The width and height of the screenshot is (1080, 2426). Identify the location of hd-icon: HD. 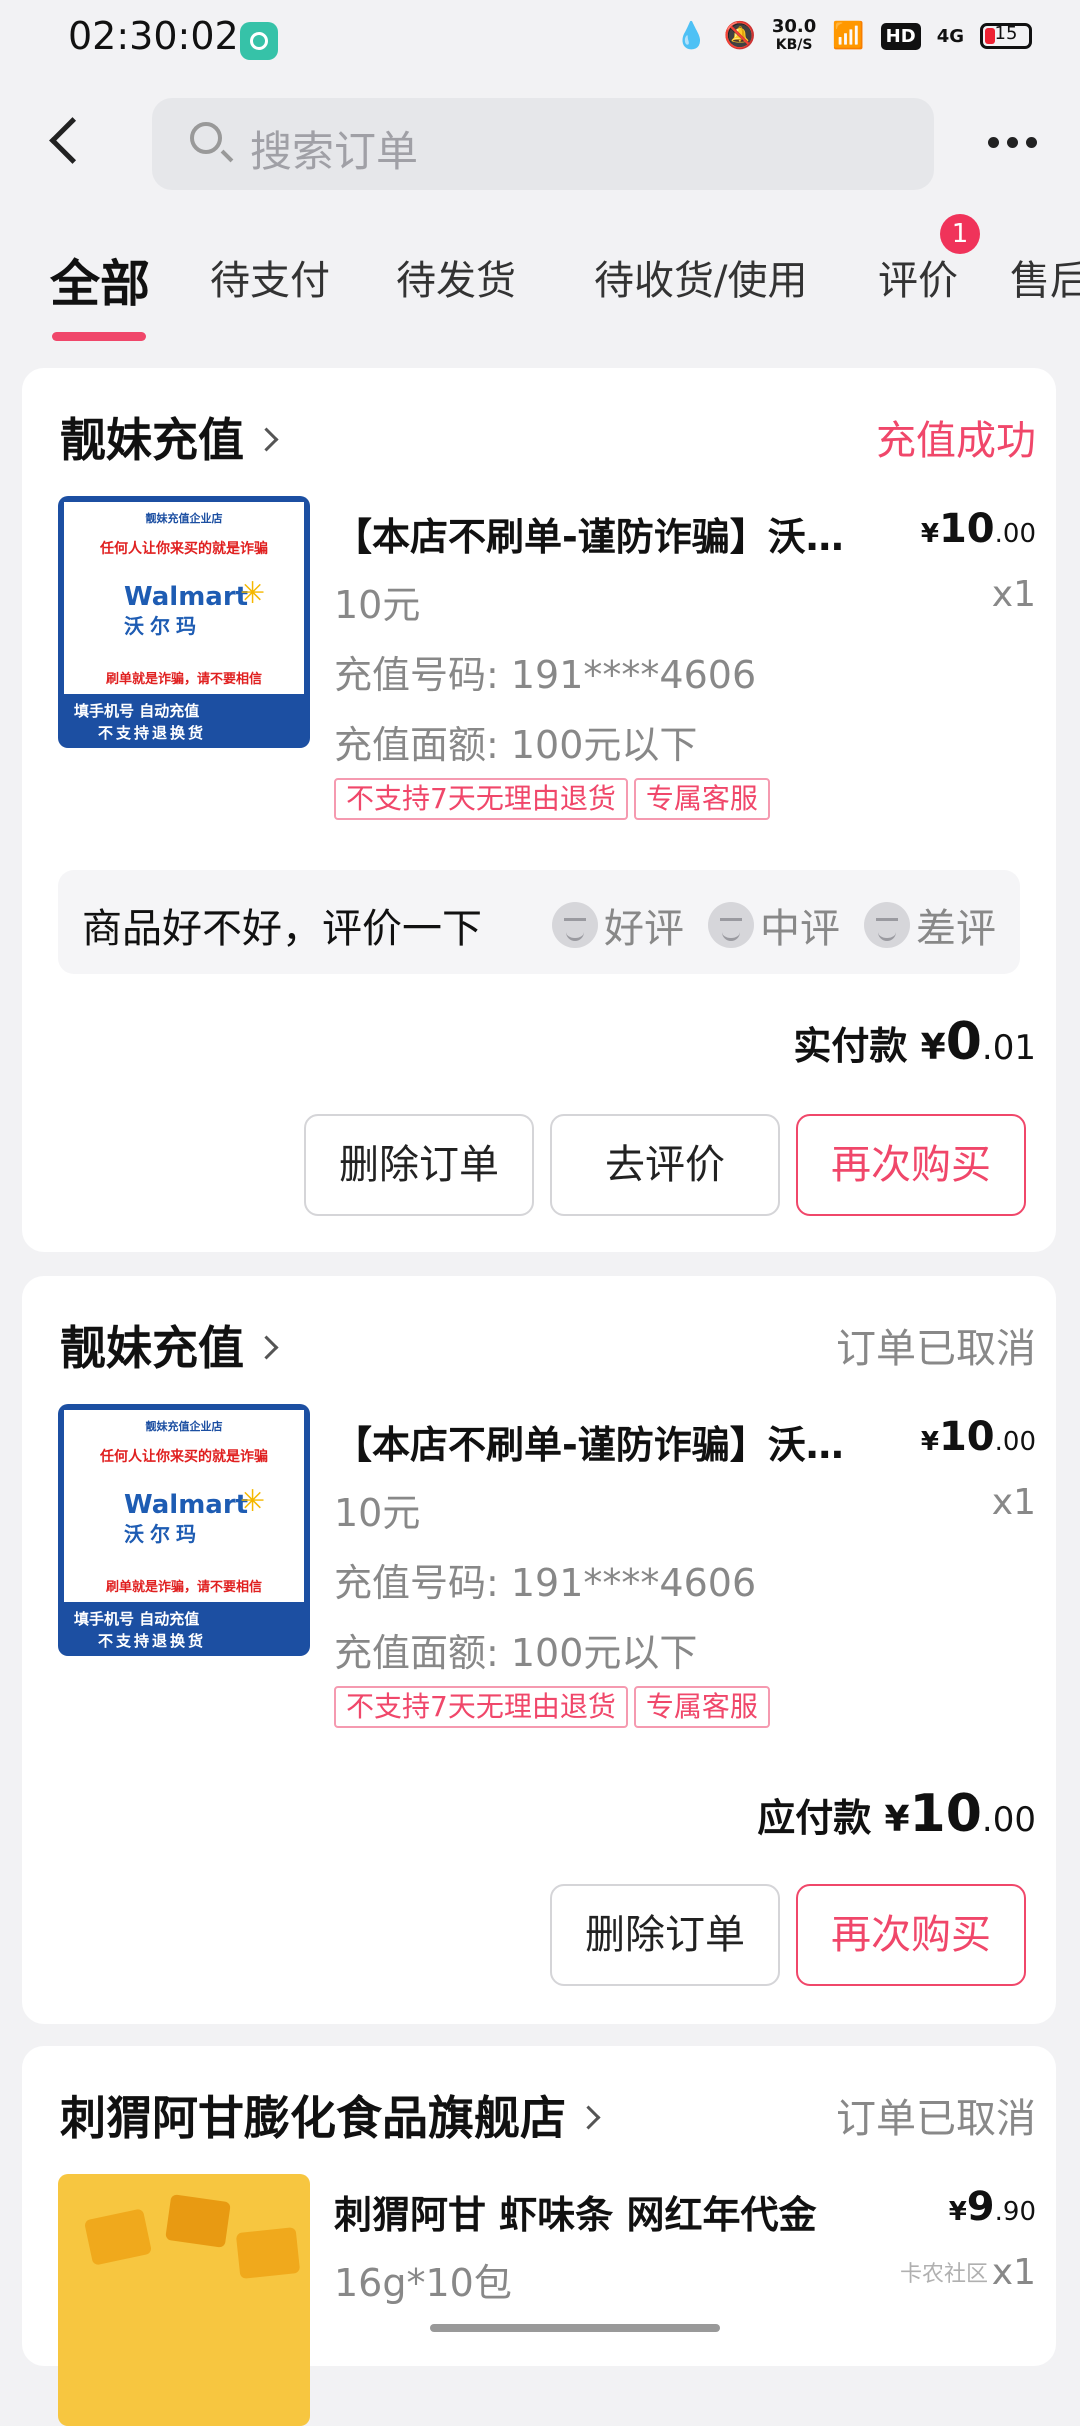
(900, 36).